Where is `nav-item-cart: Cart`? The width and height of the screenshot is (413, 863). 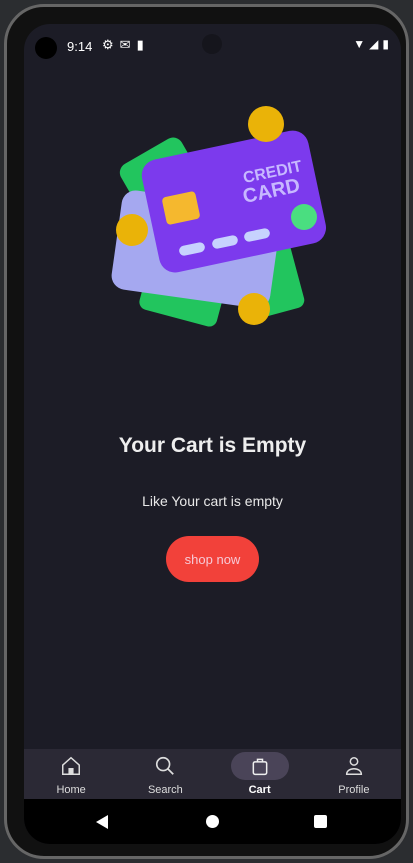 nav-item-cart: Cart is located at coordinates (260, 774).